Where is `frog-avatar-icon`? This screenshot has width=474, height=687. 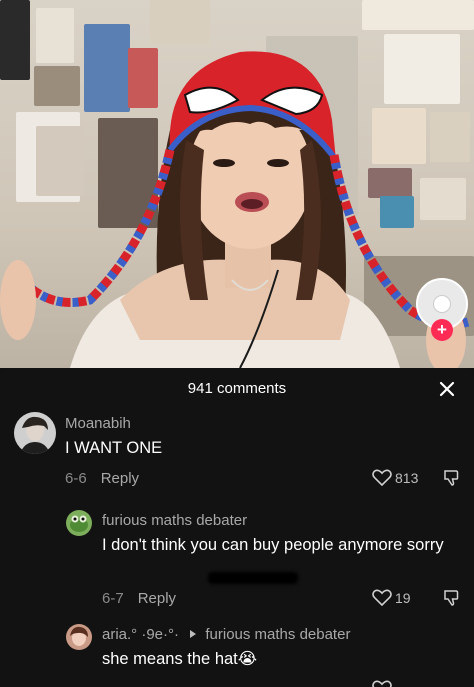
frog-avatar-icon is located at coordinates (79, 523).